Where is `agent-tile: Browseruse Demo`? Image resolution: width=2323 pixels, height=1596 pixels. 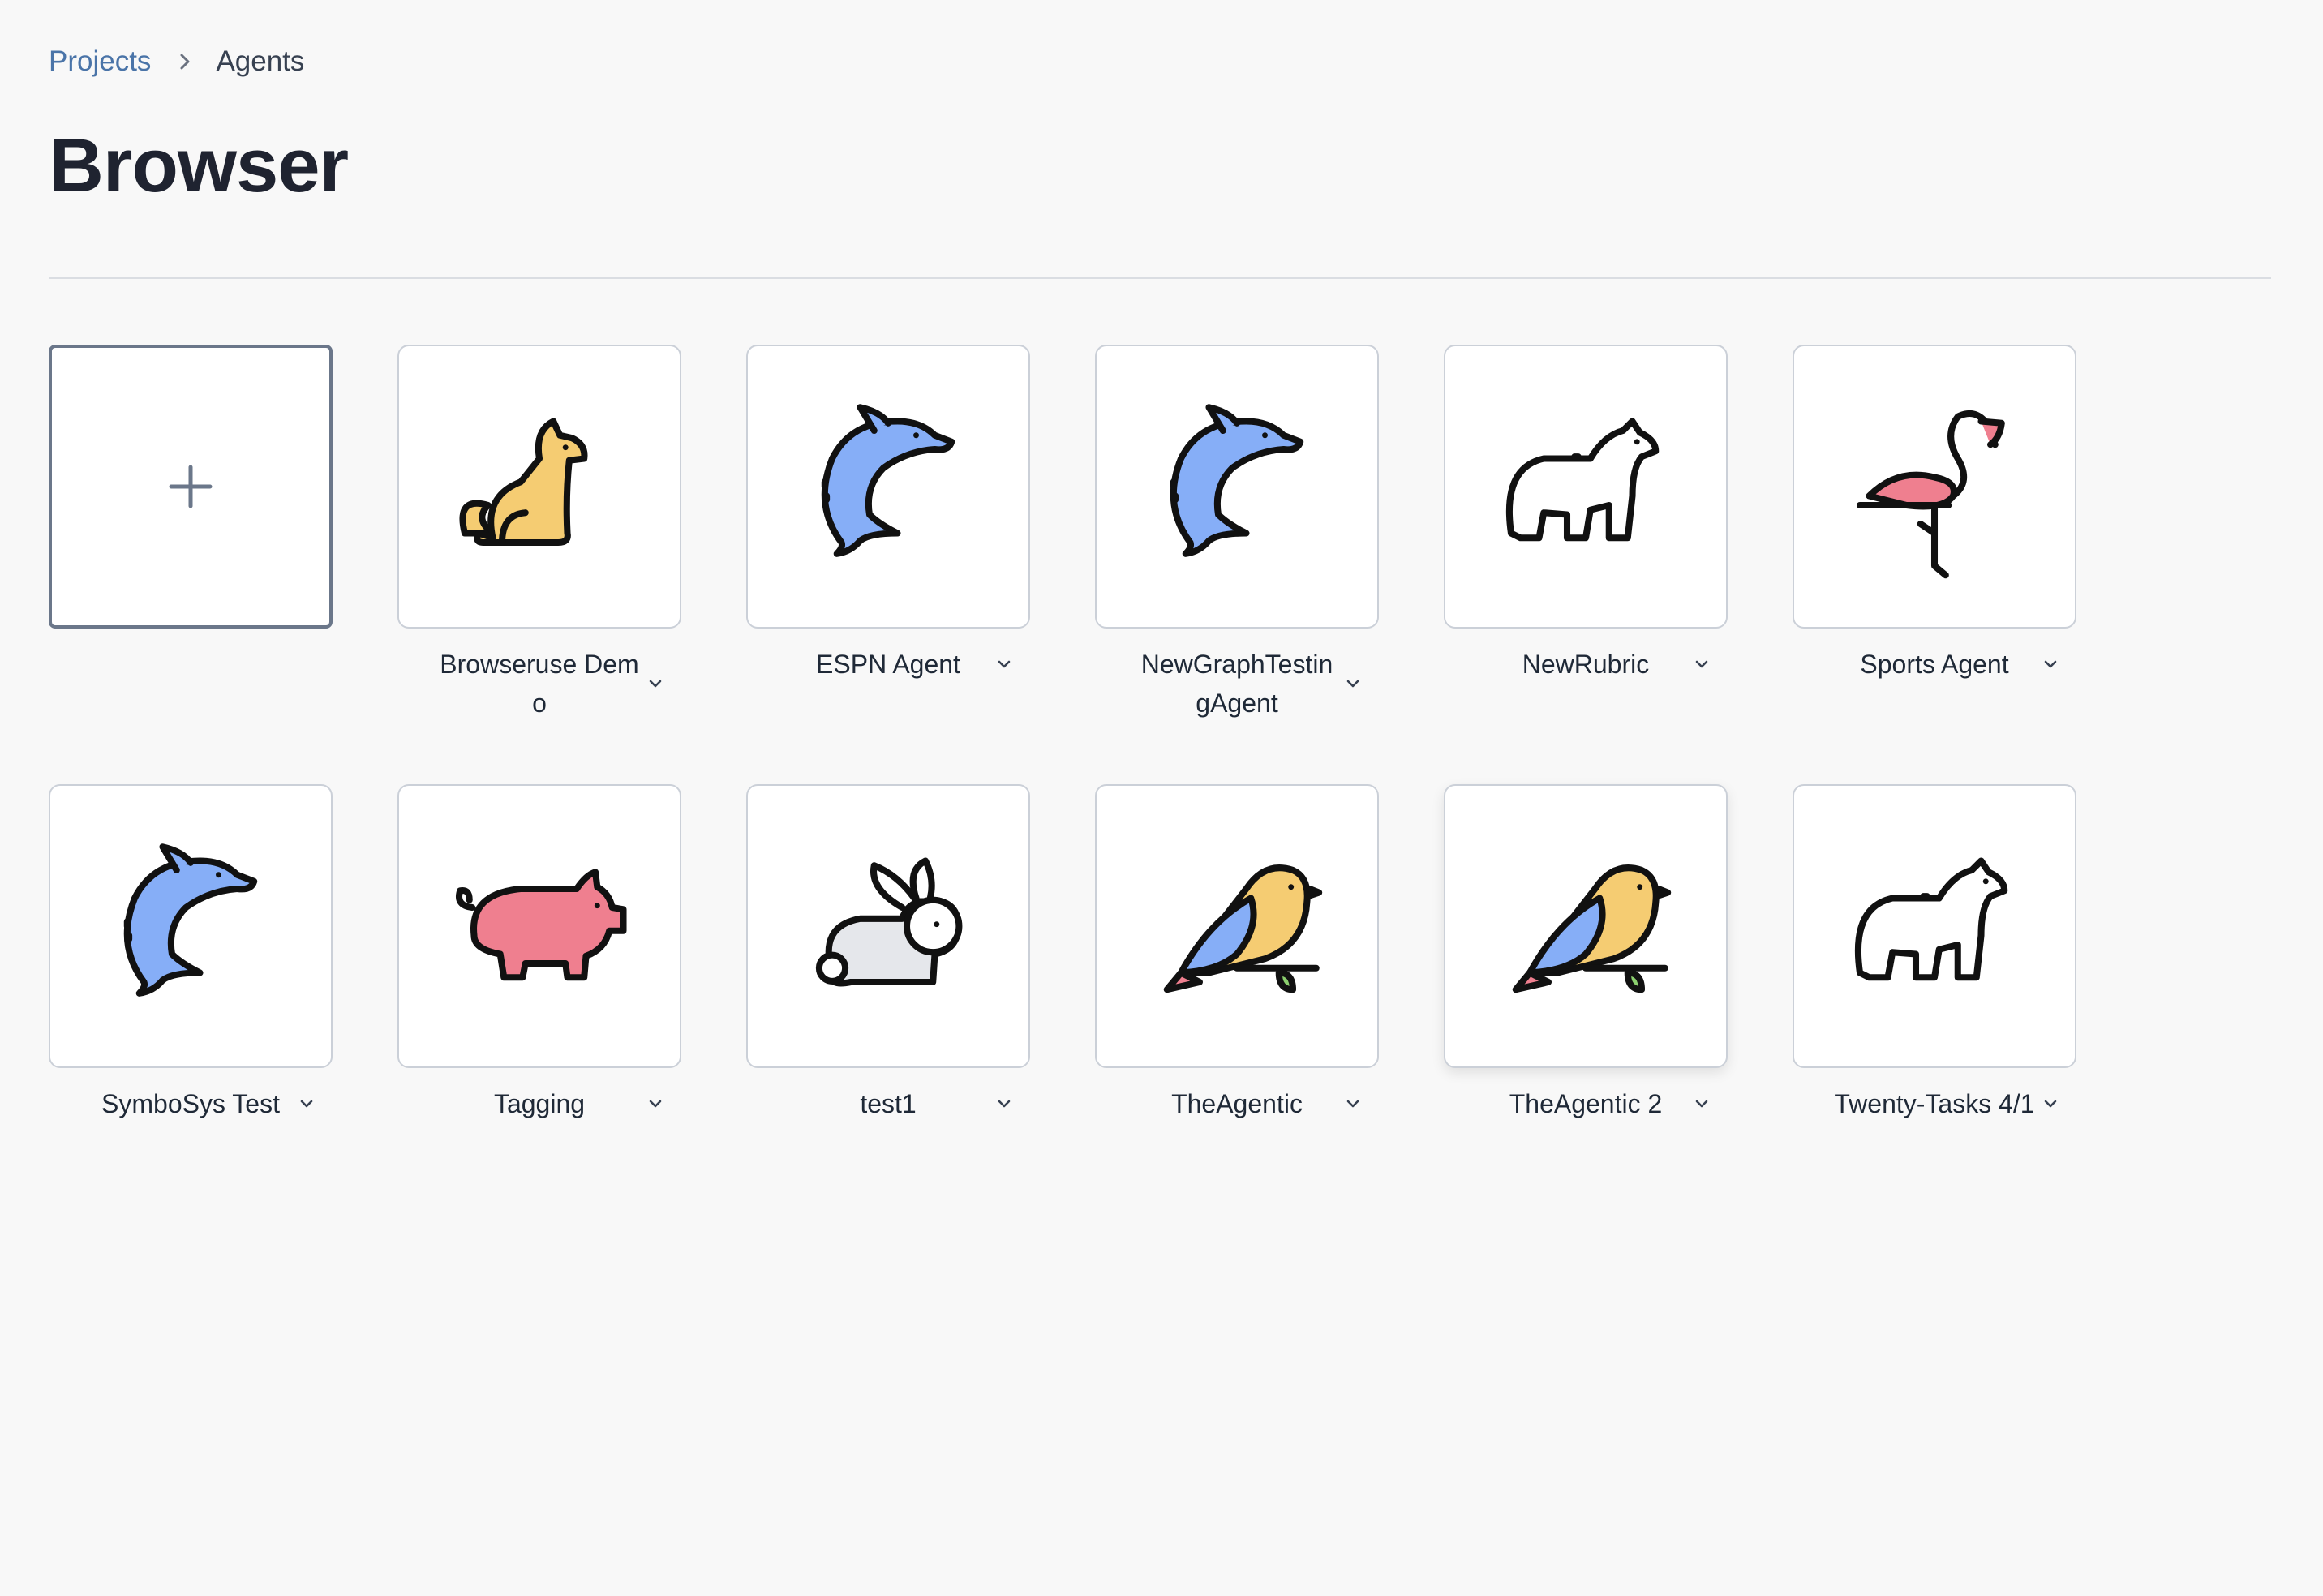
agent-tile: Browseruse Demo is located at coordinates (539, 531).